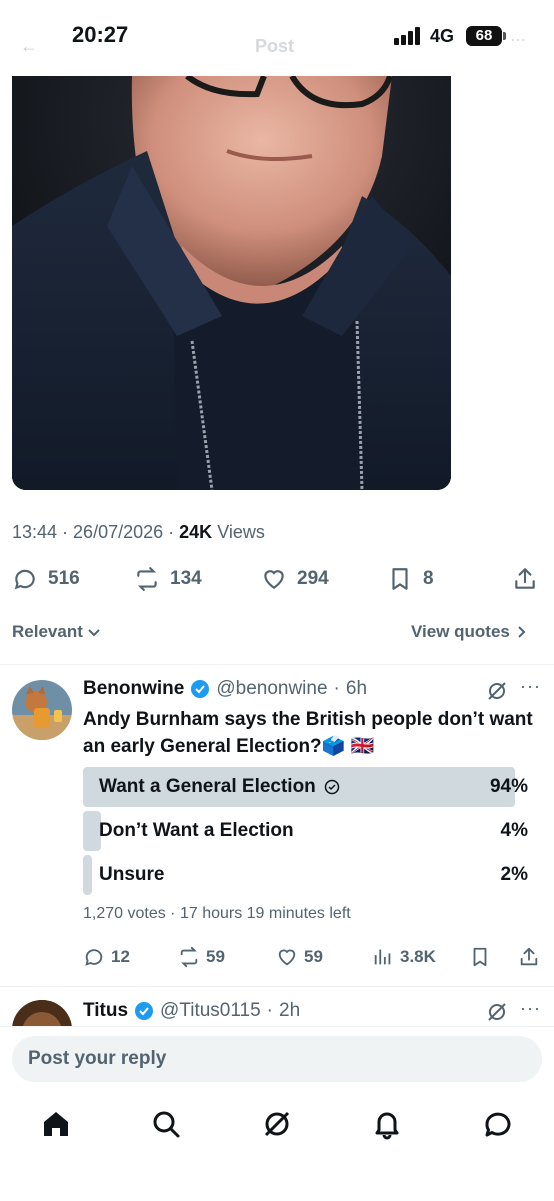  Describe the element at coordinates (387, 1124) in the screenshot. I see `notifications-bell-icon` at that location.